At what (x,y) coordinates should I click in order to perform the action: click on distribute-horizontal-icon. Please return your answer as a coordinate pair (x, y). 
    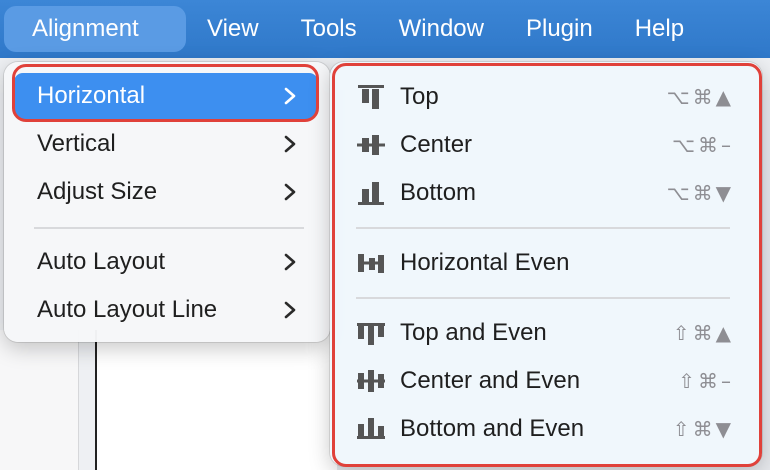
    Looking at the image, I should click on (371, 263).